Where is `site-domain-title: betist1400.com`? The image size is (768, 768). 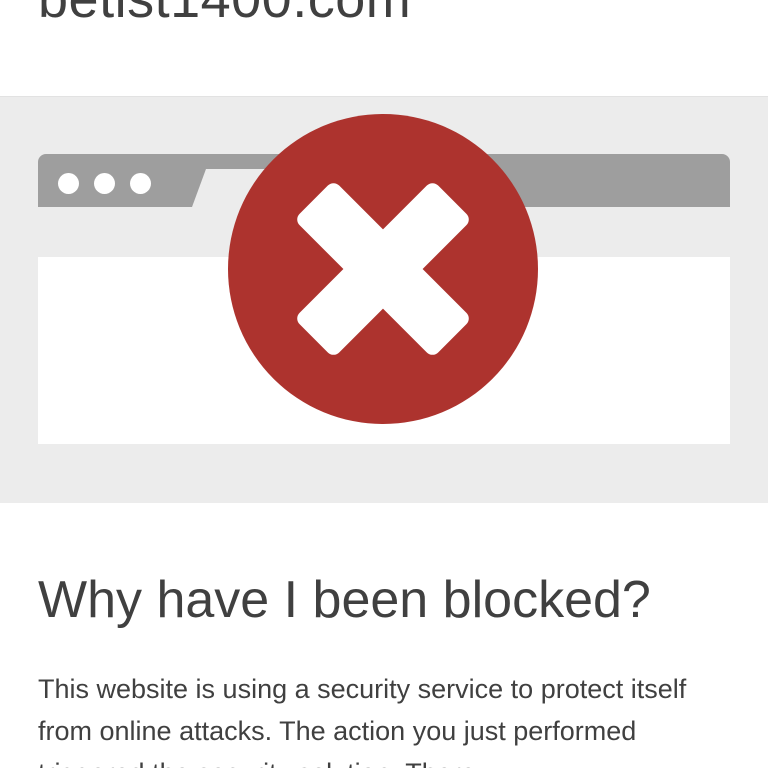 site-domain-title: betist1400.com is located at coordinates (224, 14).